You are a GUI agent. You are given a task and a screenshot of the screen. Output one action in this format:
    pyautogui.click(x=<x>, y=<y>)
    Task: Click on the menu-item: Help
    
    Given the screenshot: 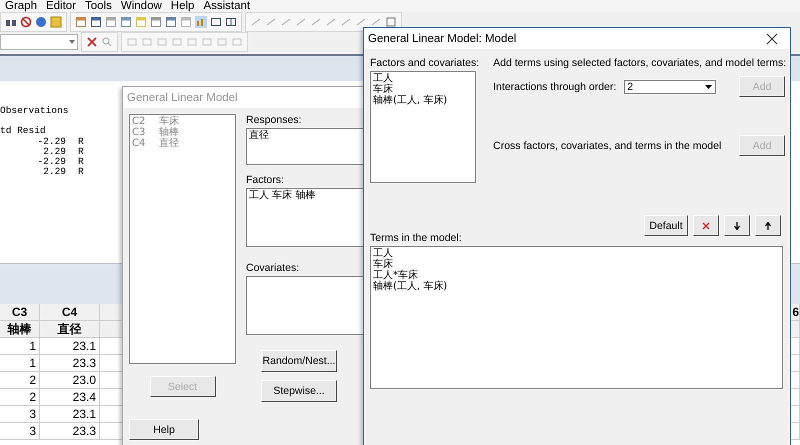 What is the action you would take?
    pyautogui.click(x=182, y=6)
    